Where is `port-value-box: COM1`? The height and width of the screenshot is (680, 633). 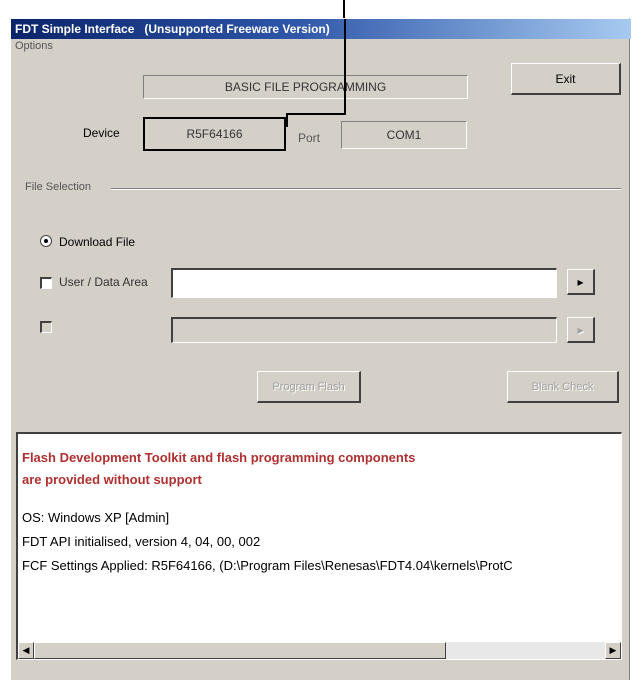
port-value-box: COM1 is located at coordinates (404, 135).